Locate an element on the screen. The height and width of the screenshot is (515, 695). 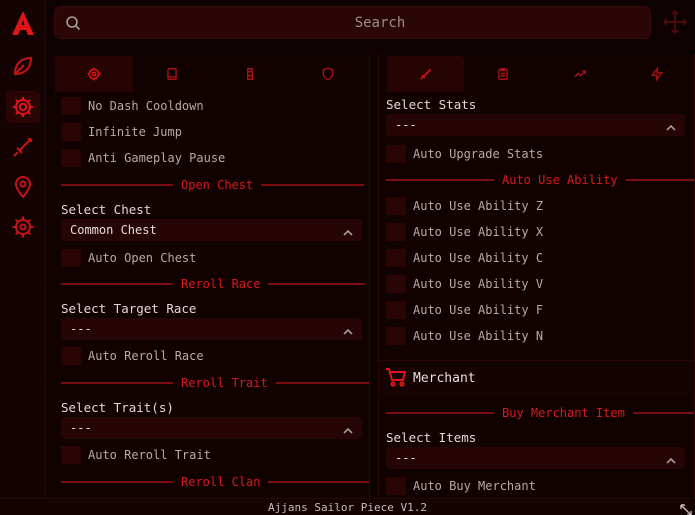
section-label: Buy Merchant Item is located at coordinates (563, 413).